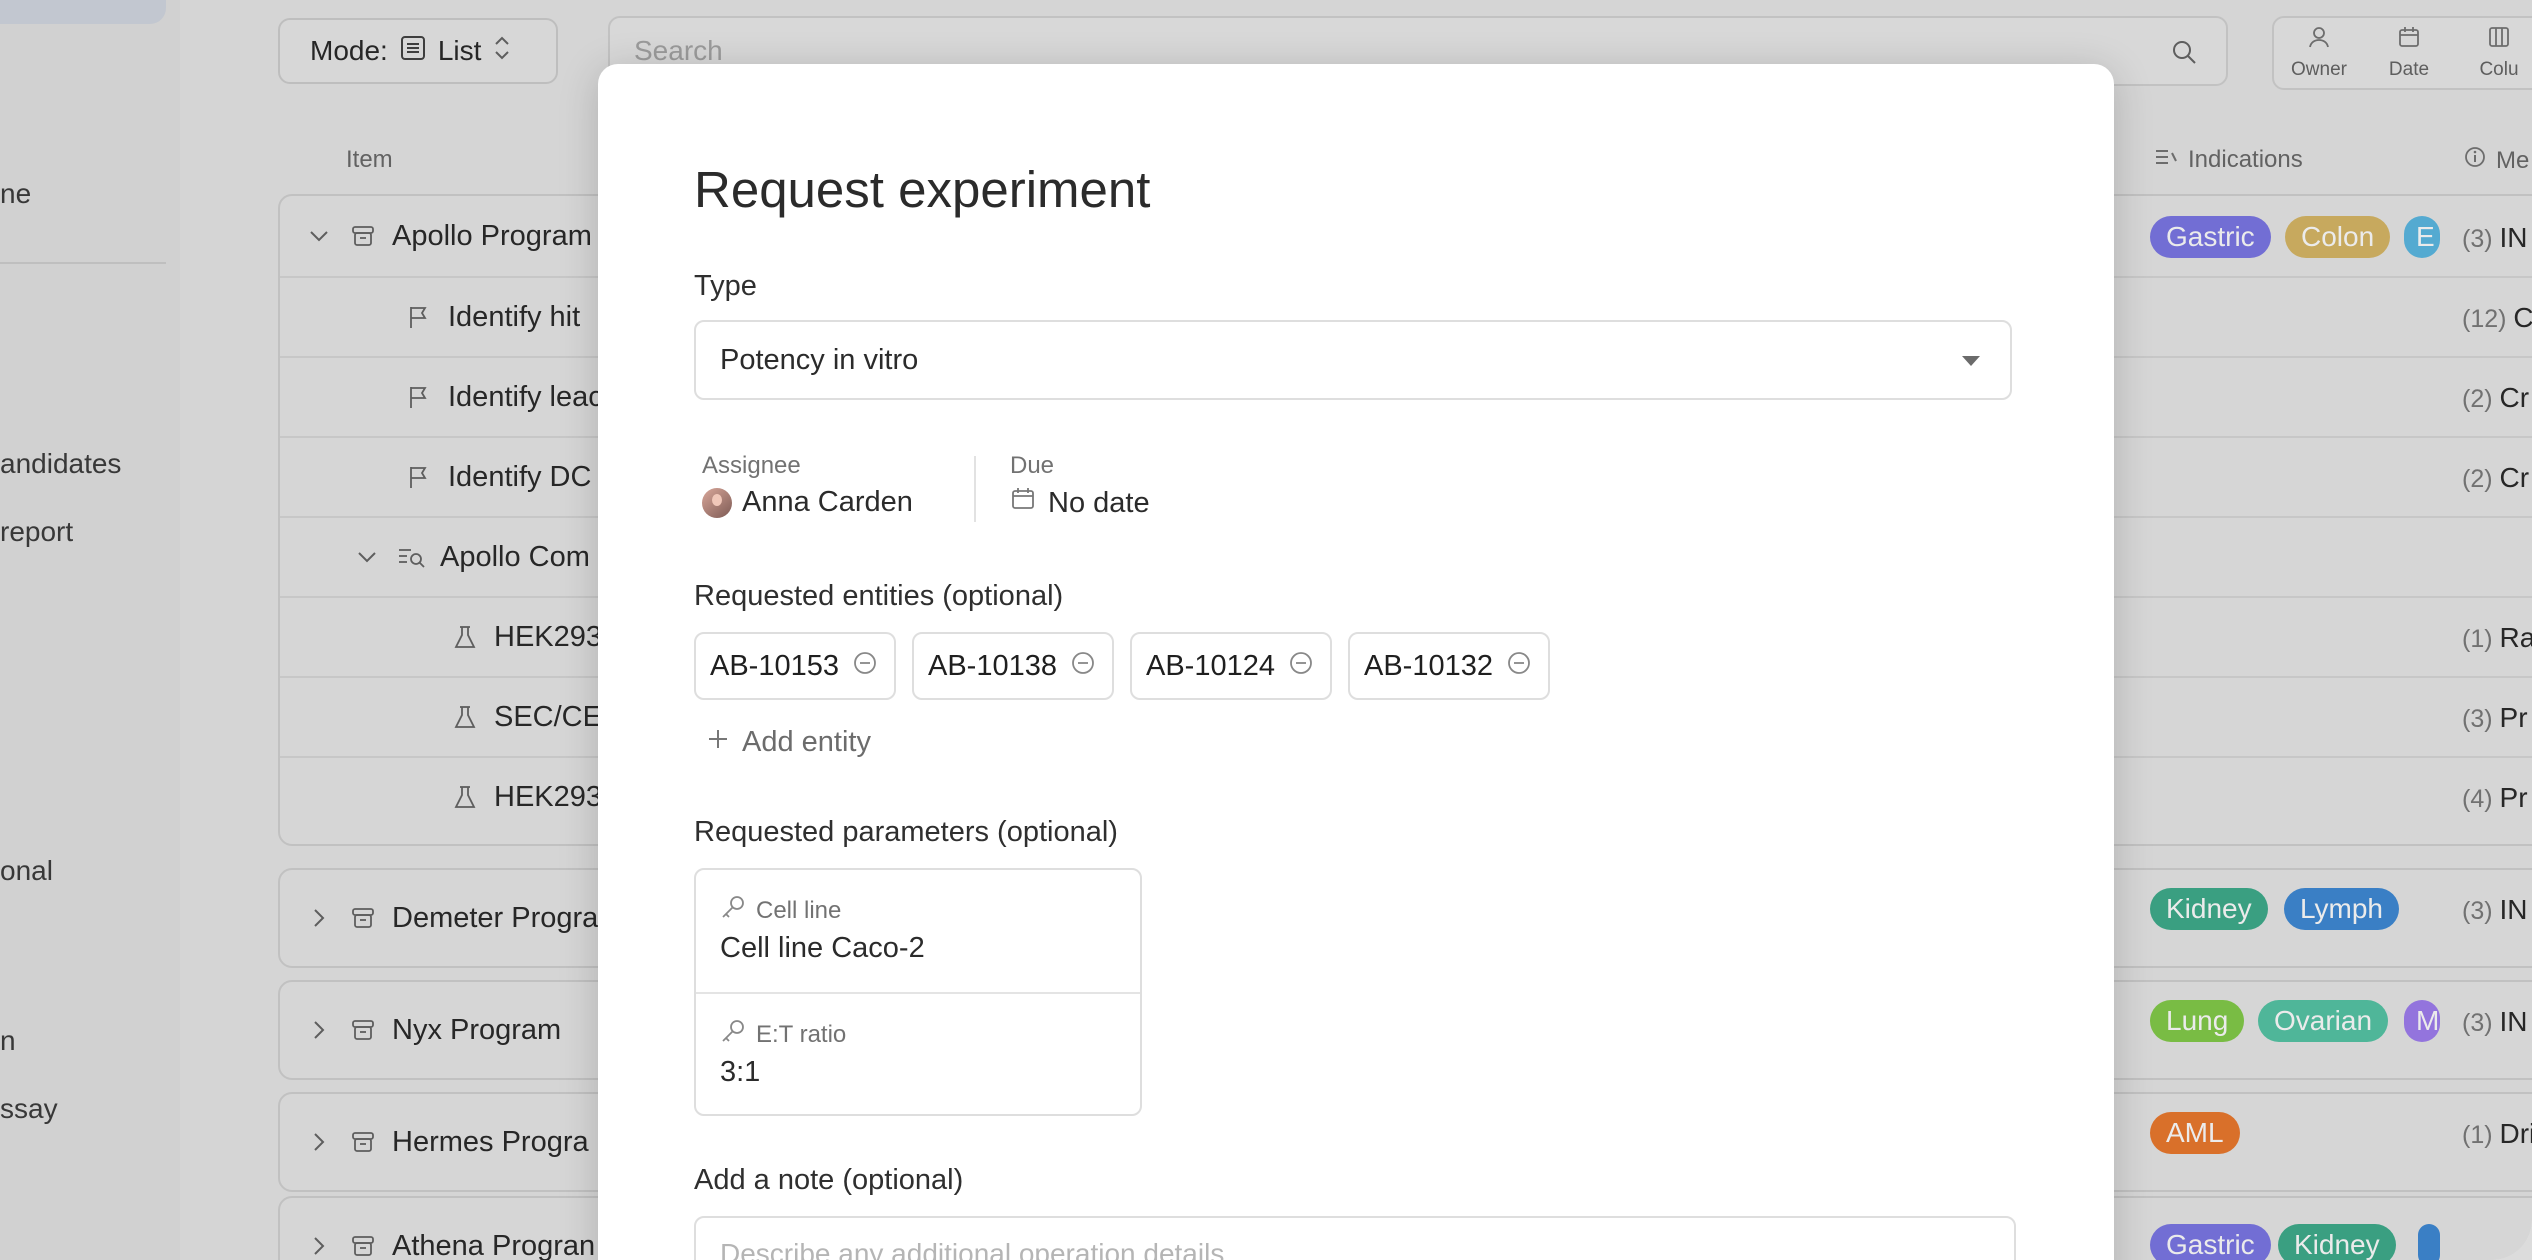  What do you see at coordinates (751, 465) in the screenshot?
I see `assignee-label: Assignee` at bounding box center [751, 465].